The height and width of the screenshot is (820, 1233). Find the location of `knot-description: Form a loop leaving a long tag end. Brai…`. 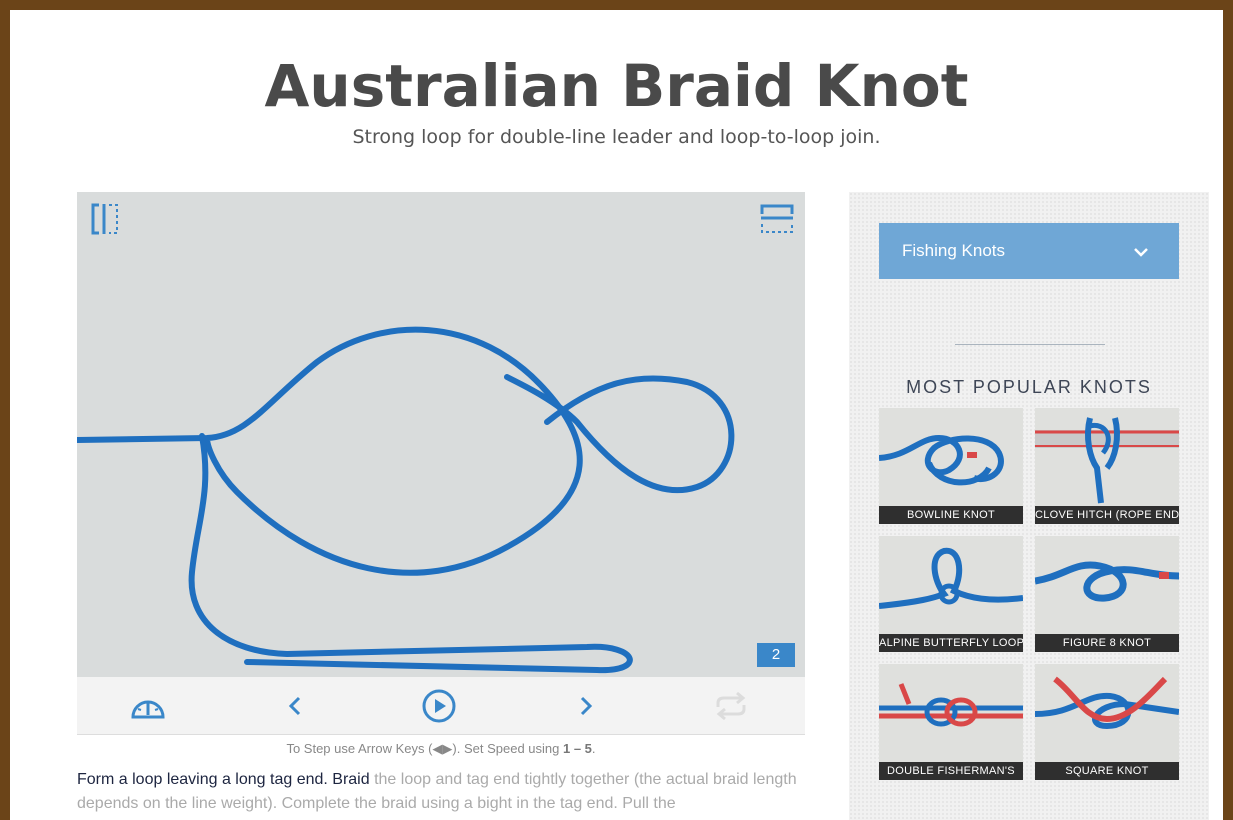

knot-description: Form a loop leaving a long tag end. Brai… is located at coordinates (441, 792).